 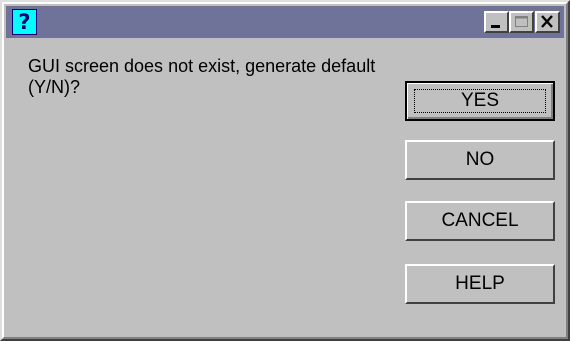 I want to click on question-mark-glyph: ?, so click(x=24, y=21).